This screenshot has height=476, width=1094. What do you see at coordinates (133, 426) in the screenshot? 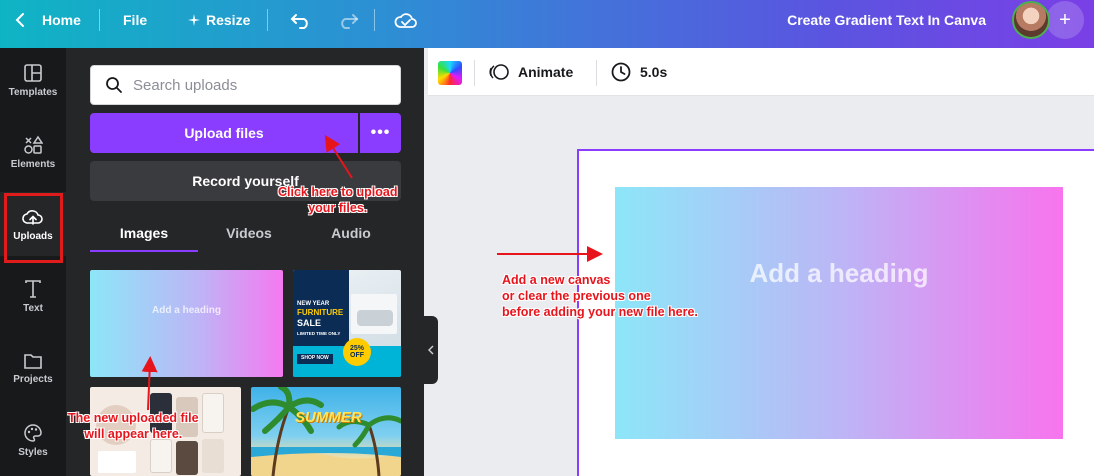
I see `thumb-annotation: The new uploaded file will appear here.` at bounding box center [133, 426].